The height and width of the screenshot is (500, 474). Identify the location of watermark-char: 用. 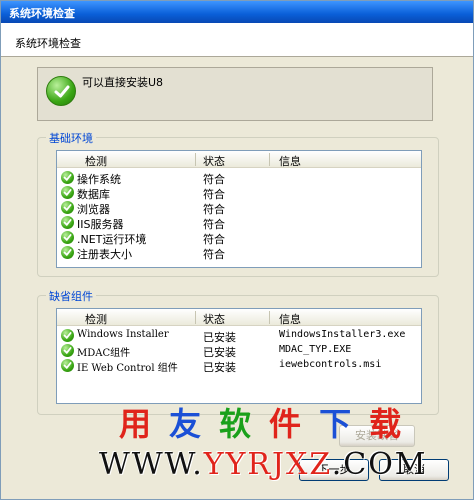
(144, 424).